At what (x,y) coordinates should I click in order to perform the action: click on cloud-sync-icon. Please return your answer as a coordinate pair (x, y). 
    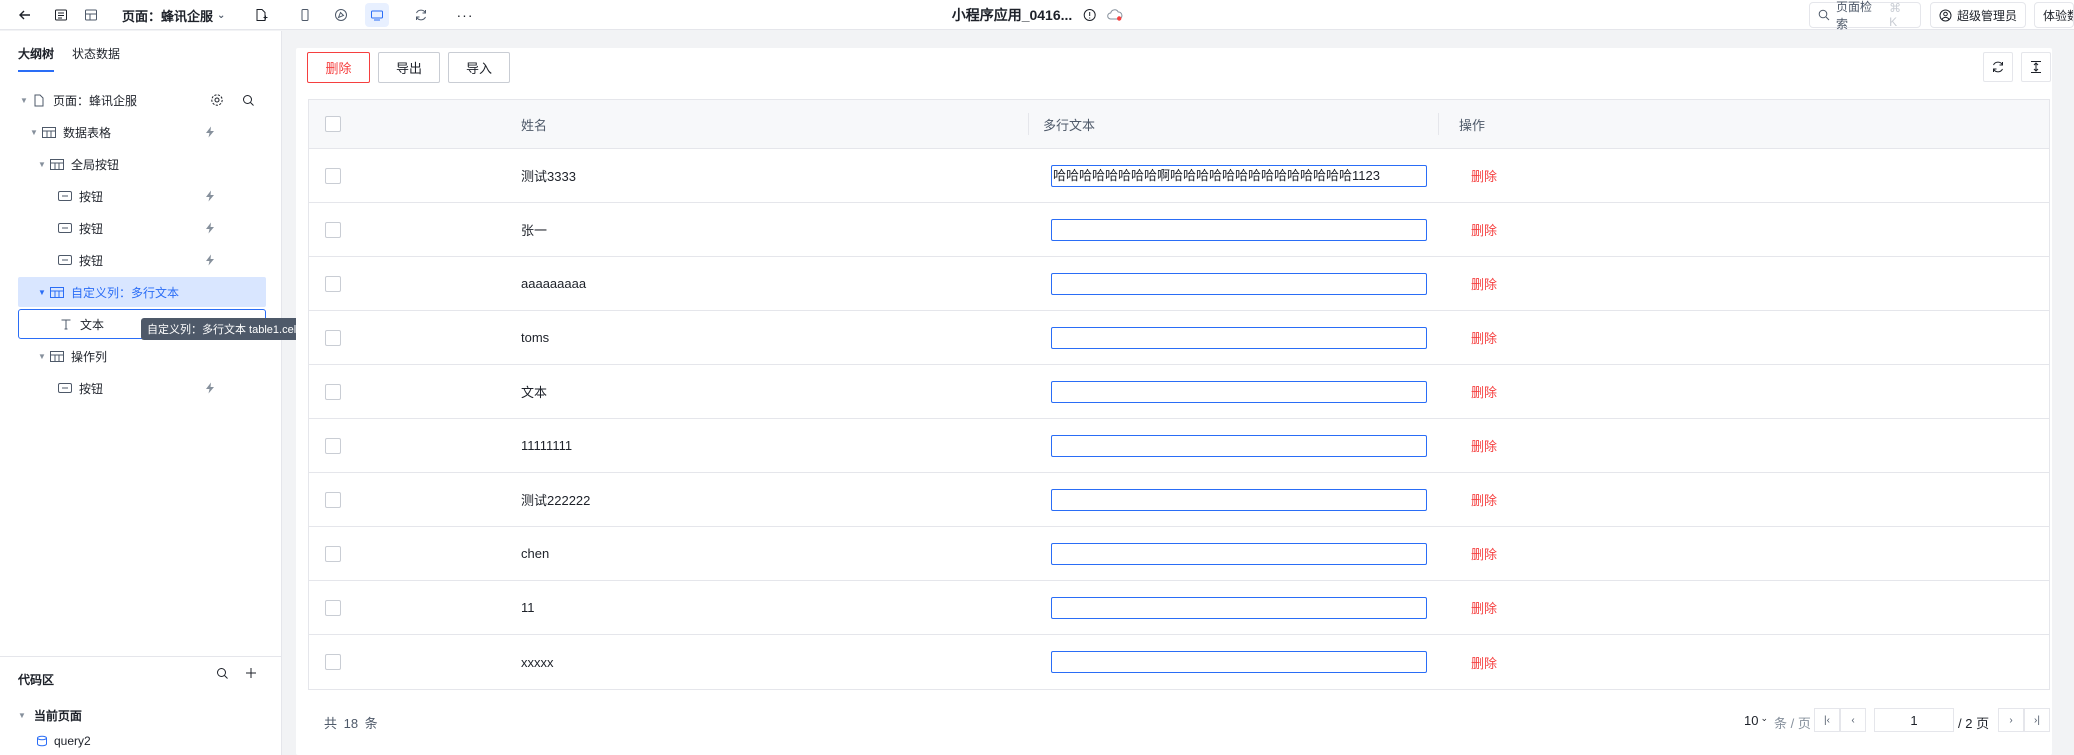
    Looking at the image, I should click on (1114, 15).